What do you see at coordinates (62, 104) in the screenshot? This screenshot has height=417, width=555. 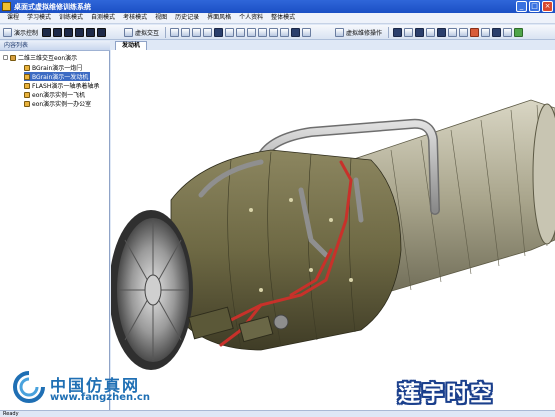 I see `tree-item-label: eon演示实例一办公室` at bounding box center [62, 104].